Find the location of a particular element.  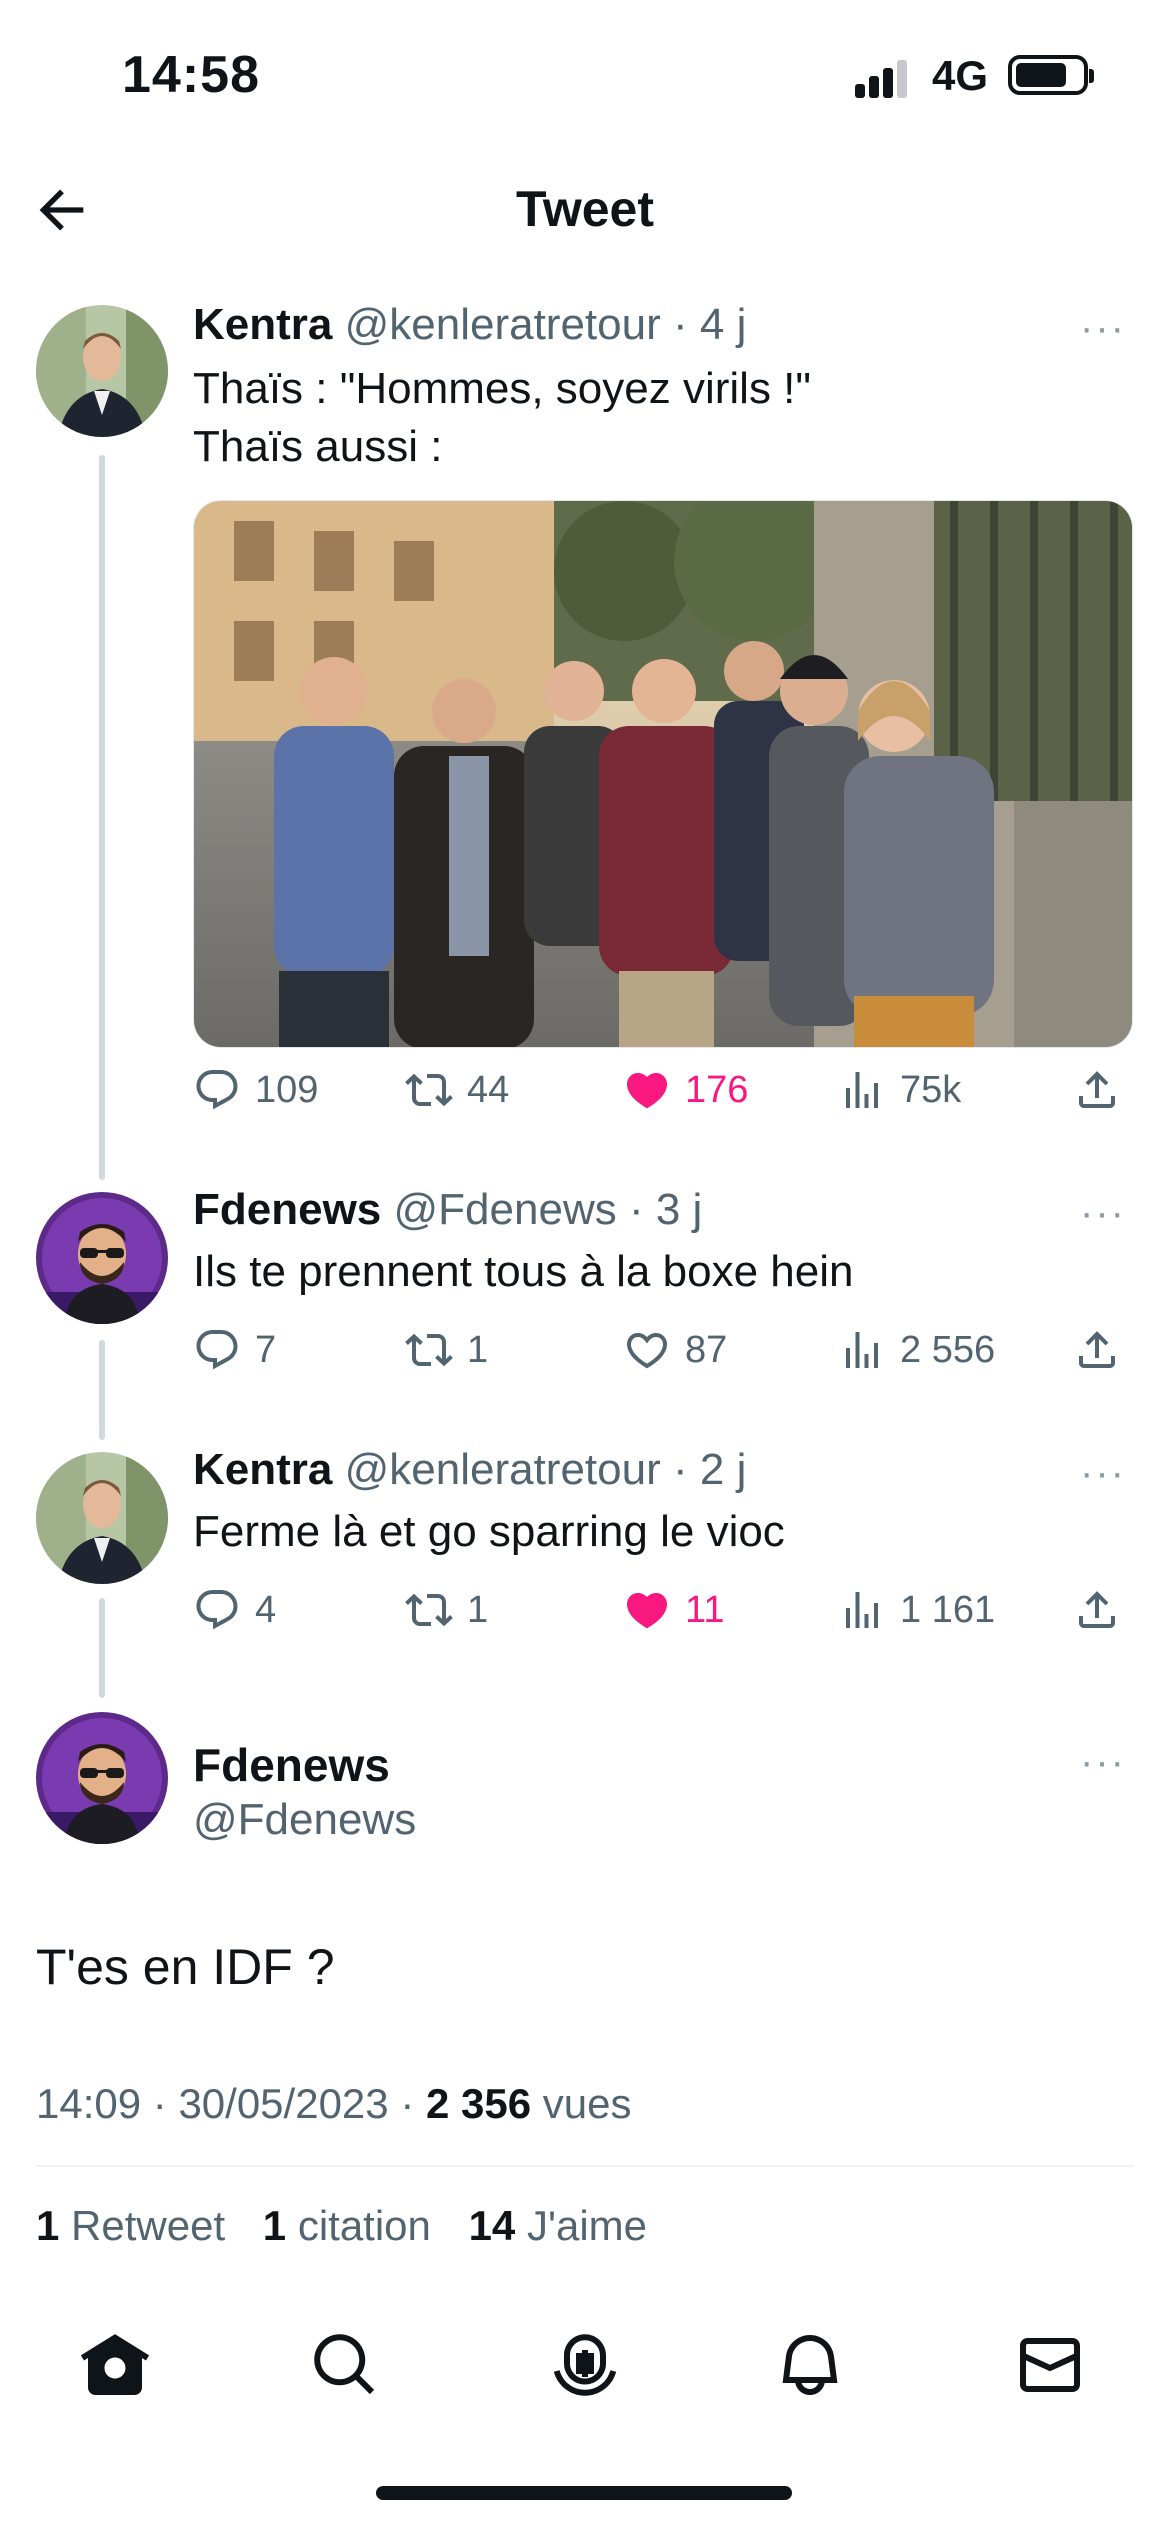

like-button: 87 is located at coordinates (675, 1350).